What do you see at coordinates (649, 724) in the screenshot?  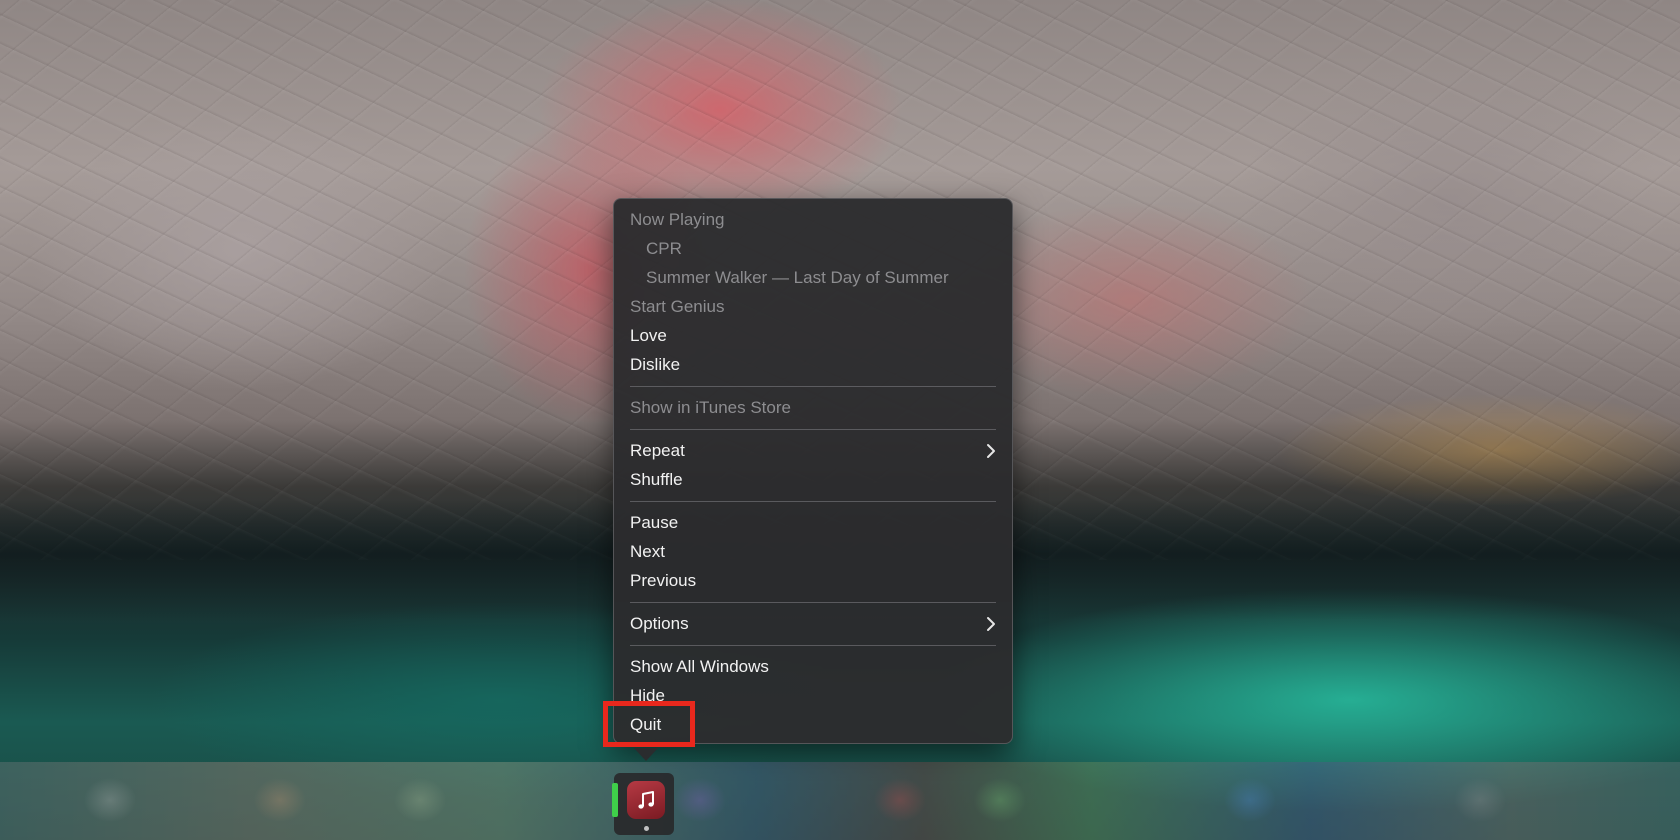 I see `quit-highlight-box` at bounding box center [649, 724].